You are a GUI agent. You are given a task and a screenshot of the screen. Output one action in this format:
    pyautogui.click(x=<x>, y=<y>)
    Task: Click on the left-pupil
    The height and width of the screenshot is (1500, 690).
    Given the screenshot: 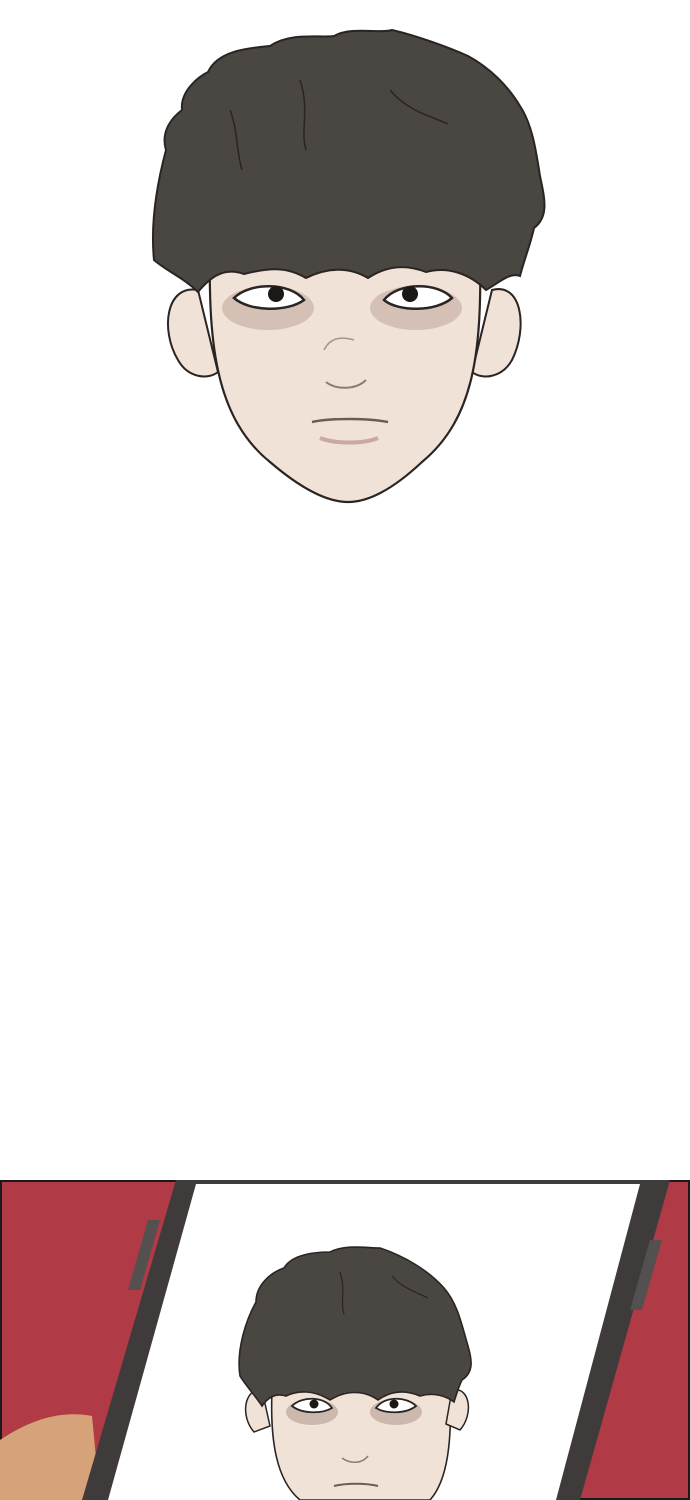 What is the action you would take?
    pyautogui.click(x=276, y=294)
    